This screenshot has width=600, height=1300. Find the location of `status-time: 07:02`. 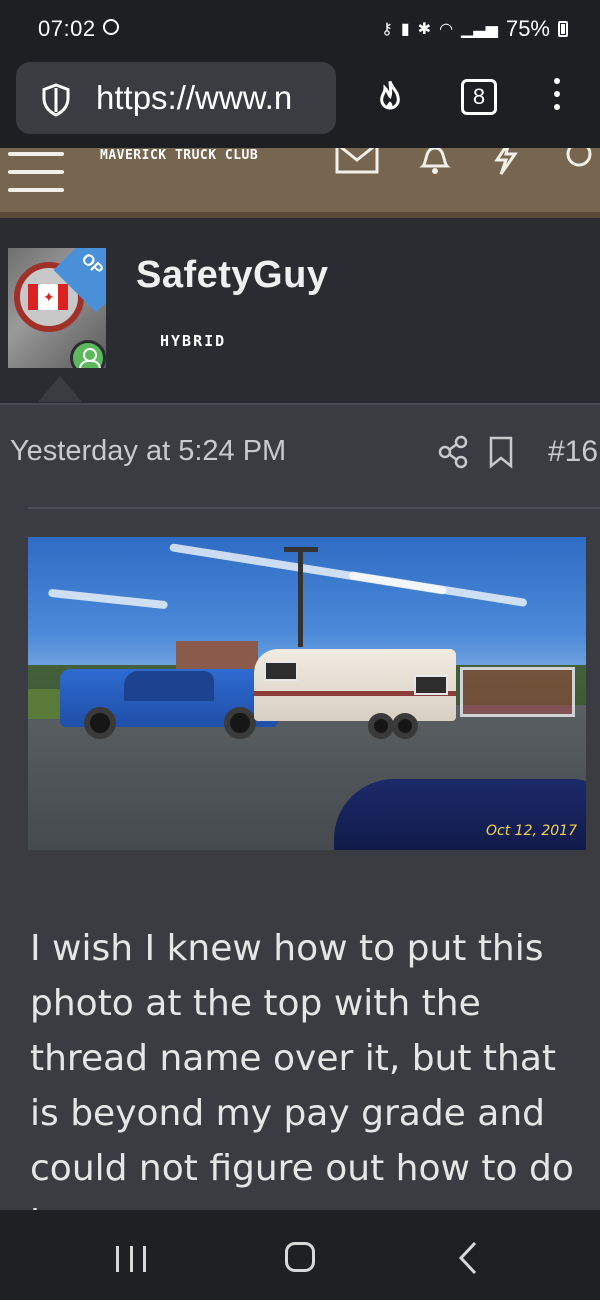

status-time: 07:02 is located at coordinates (67, 28).